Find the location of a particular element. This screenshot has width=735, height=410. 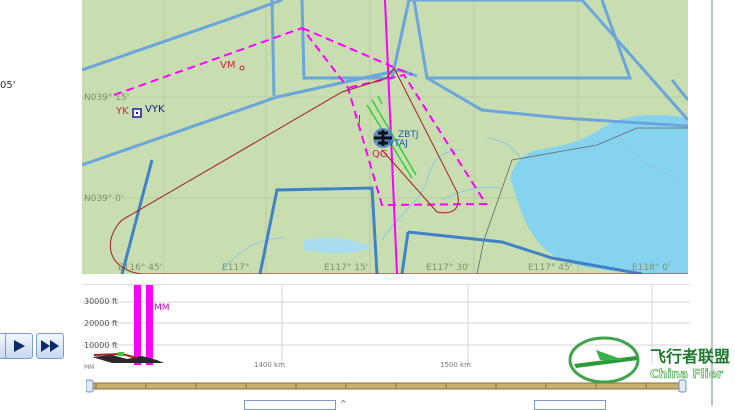

fast-forward-icon is located at coordinates (50, 346).